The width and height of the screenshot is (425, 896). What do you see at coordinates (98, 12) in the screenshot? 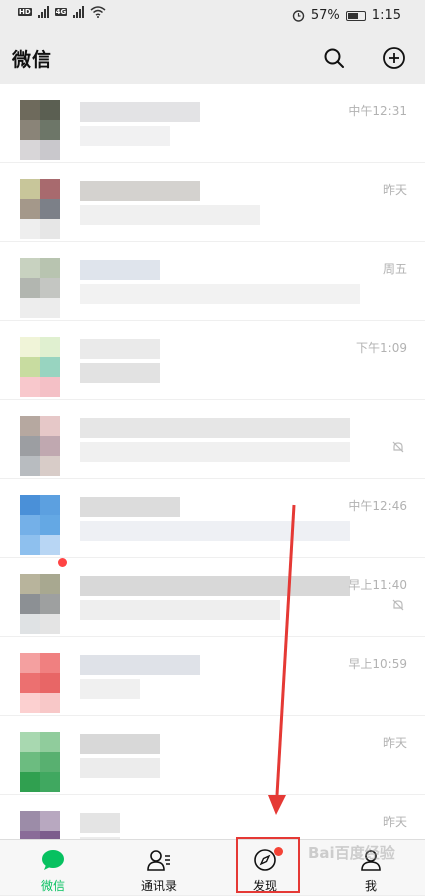
I see `wifi-icon` at bounding box center [98, 12].